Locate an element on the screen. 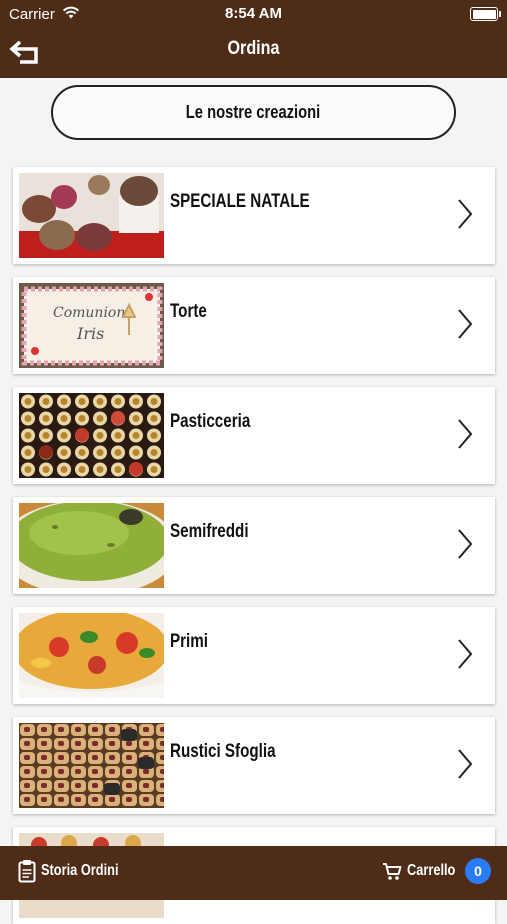 The image size is (507, 924). cart-tab: Carrello 0 is located at coordinates (436, 872).